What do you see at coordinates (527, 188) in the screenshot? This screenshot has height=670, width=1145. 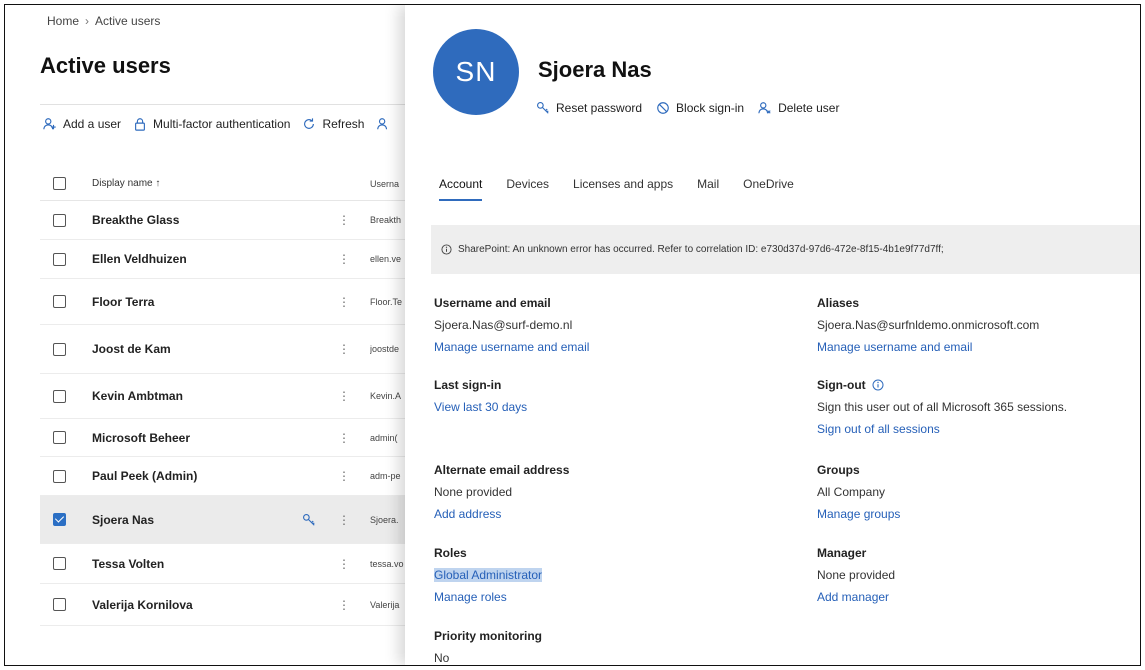 I see `tab-devices: Devices` at bounding box center [527, 188].